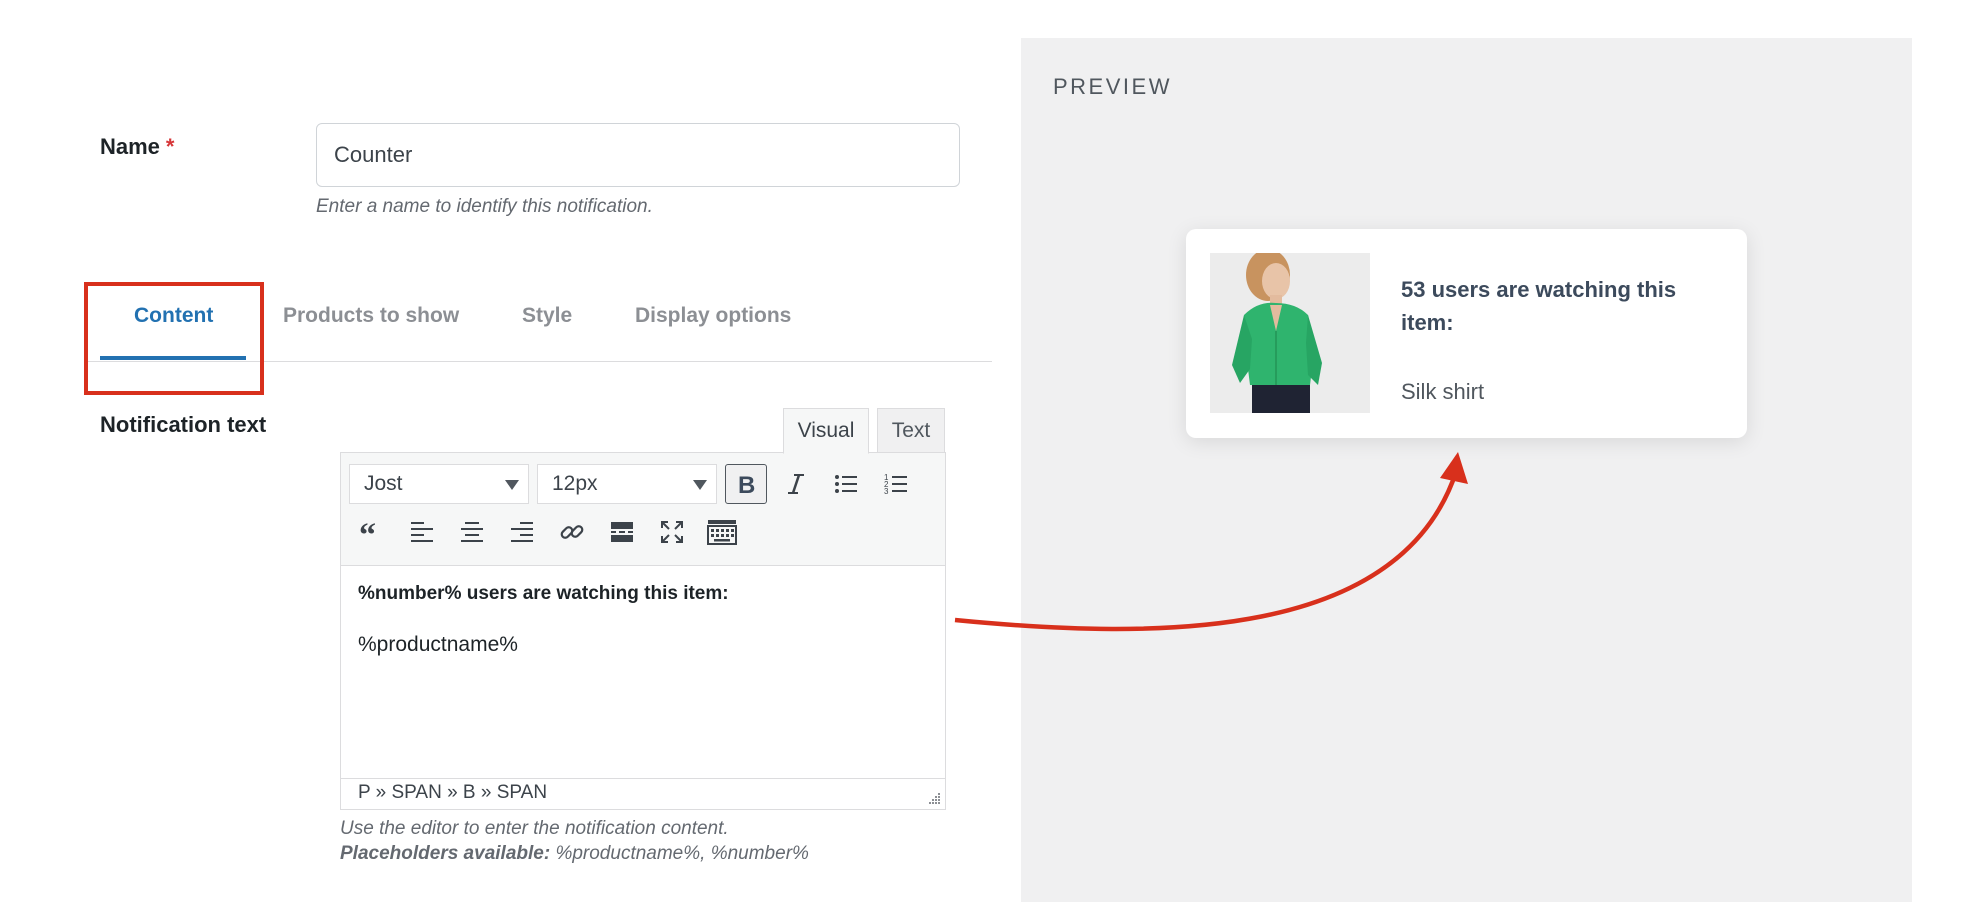 The image size is (1976, 902). I want to click on toolbar-toggle-button, so click(722, 532).